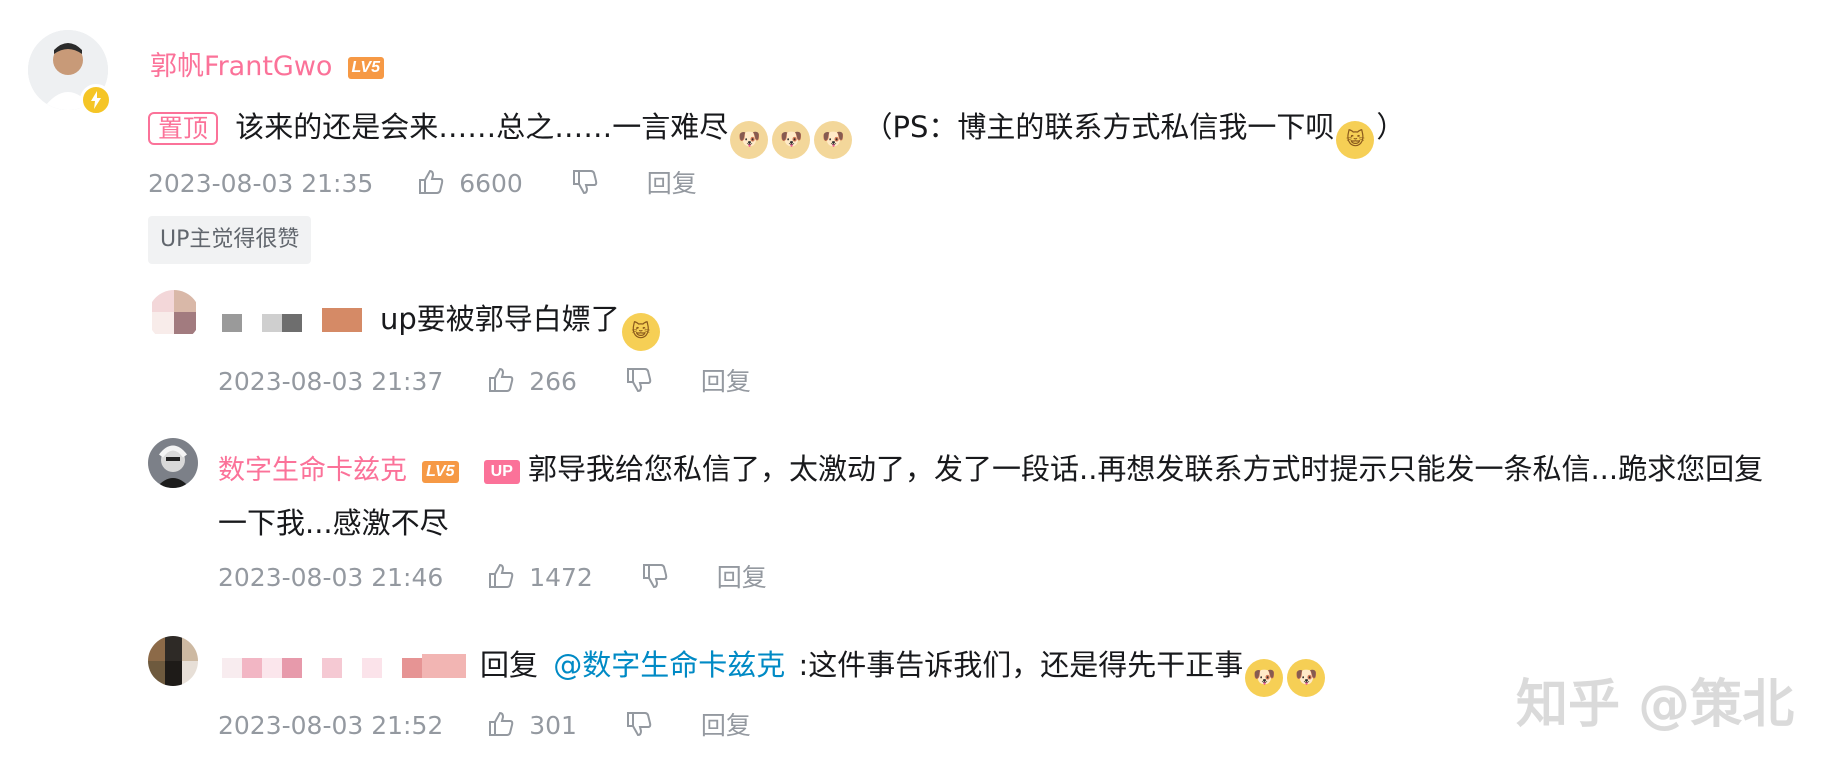  I want to click on main-comment-meta: 2023-08-03 21:35 6600 回复, so click(422, 183).